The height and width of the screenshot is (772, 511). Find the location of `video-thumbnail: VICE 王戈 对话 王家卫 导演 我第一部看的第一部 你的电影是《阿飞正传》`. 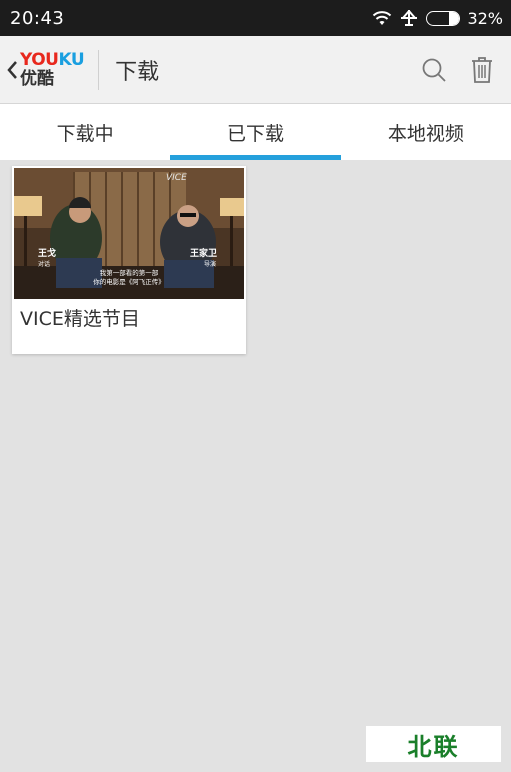

video-thumbnail: VICE 王戈 对话 王家卫 导演 我第一部看的第一部 你的电影是《阿飞正传》 is located at coordinates (129, 233).